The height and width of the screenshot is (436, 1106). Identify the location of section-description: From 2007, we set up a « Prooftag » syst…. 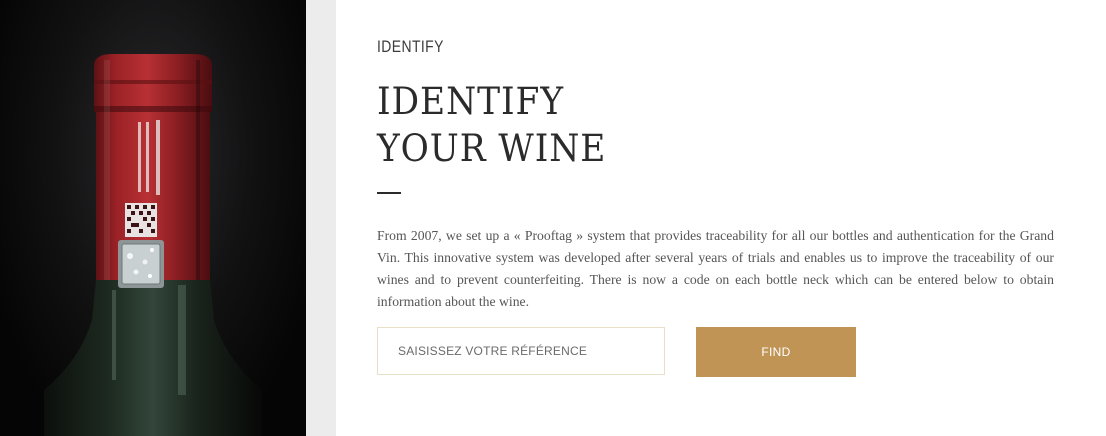
(715, 268).